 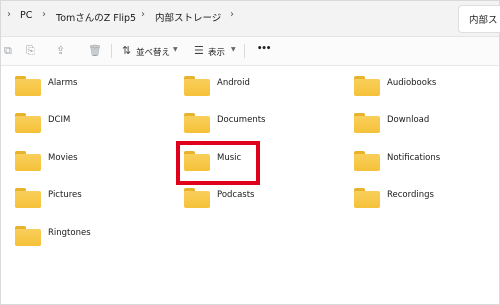 I want to click on folder-item-alarms: Alarms, so click(x=90, y=89).